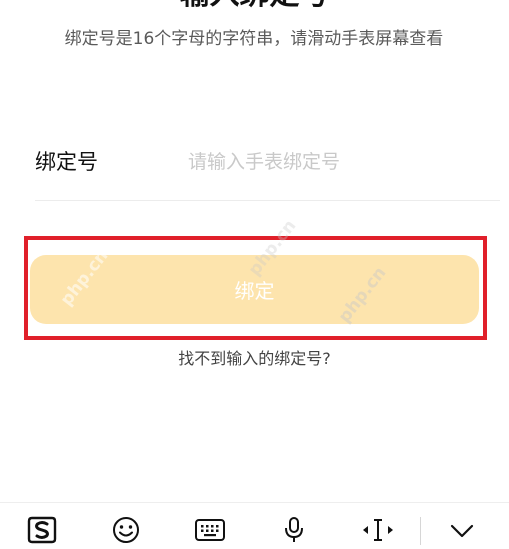  I want to click on keyboard-switch-button, so click(210, 530).